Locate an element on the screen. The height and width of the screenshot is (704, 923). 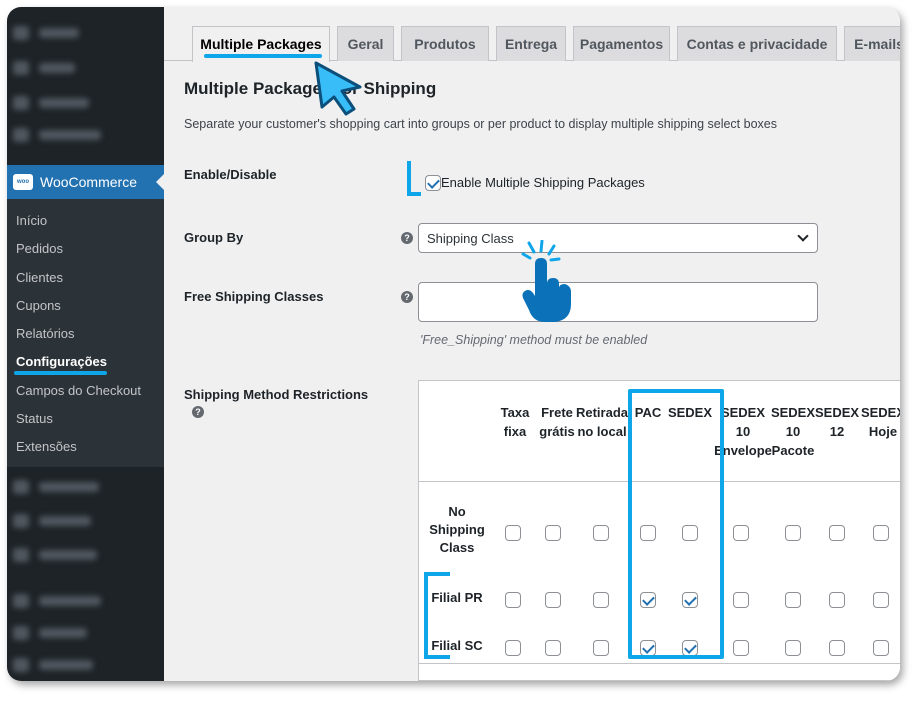
tab-pagamentos: Pagamentos is located at coordinates (621, 43).